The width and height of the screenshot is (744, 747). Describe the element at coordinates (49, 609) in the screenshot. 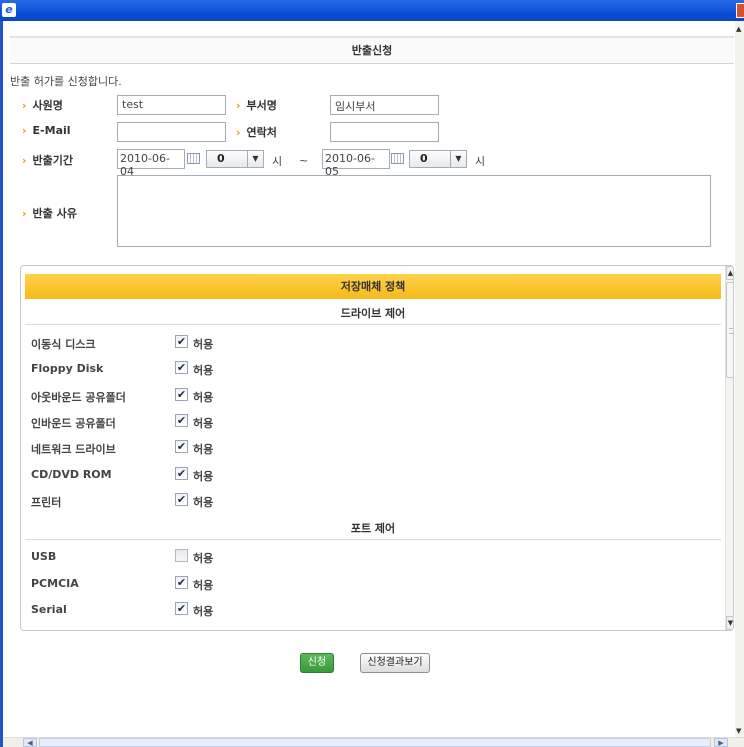

I see `policy-row-name: Serial` at that location.